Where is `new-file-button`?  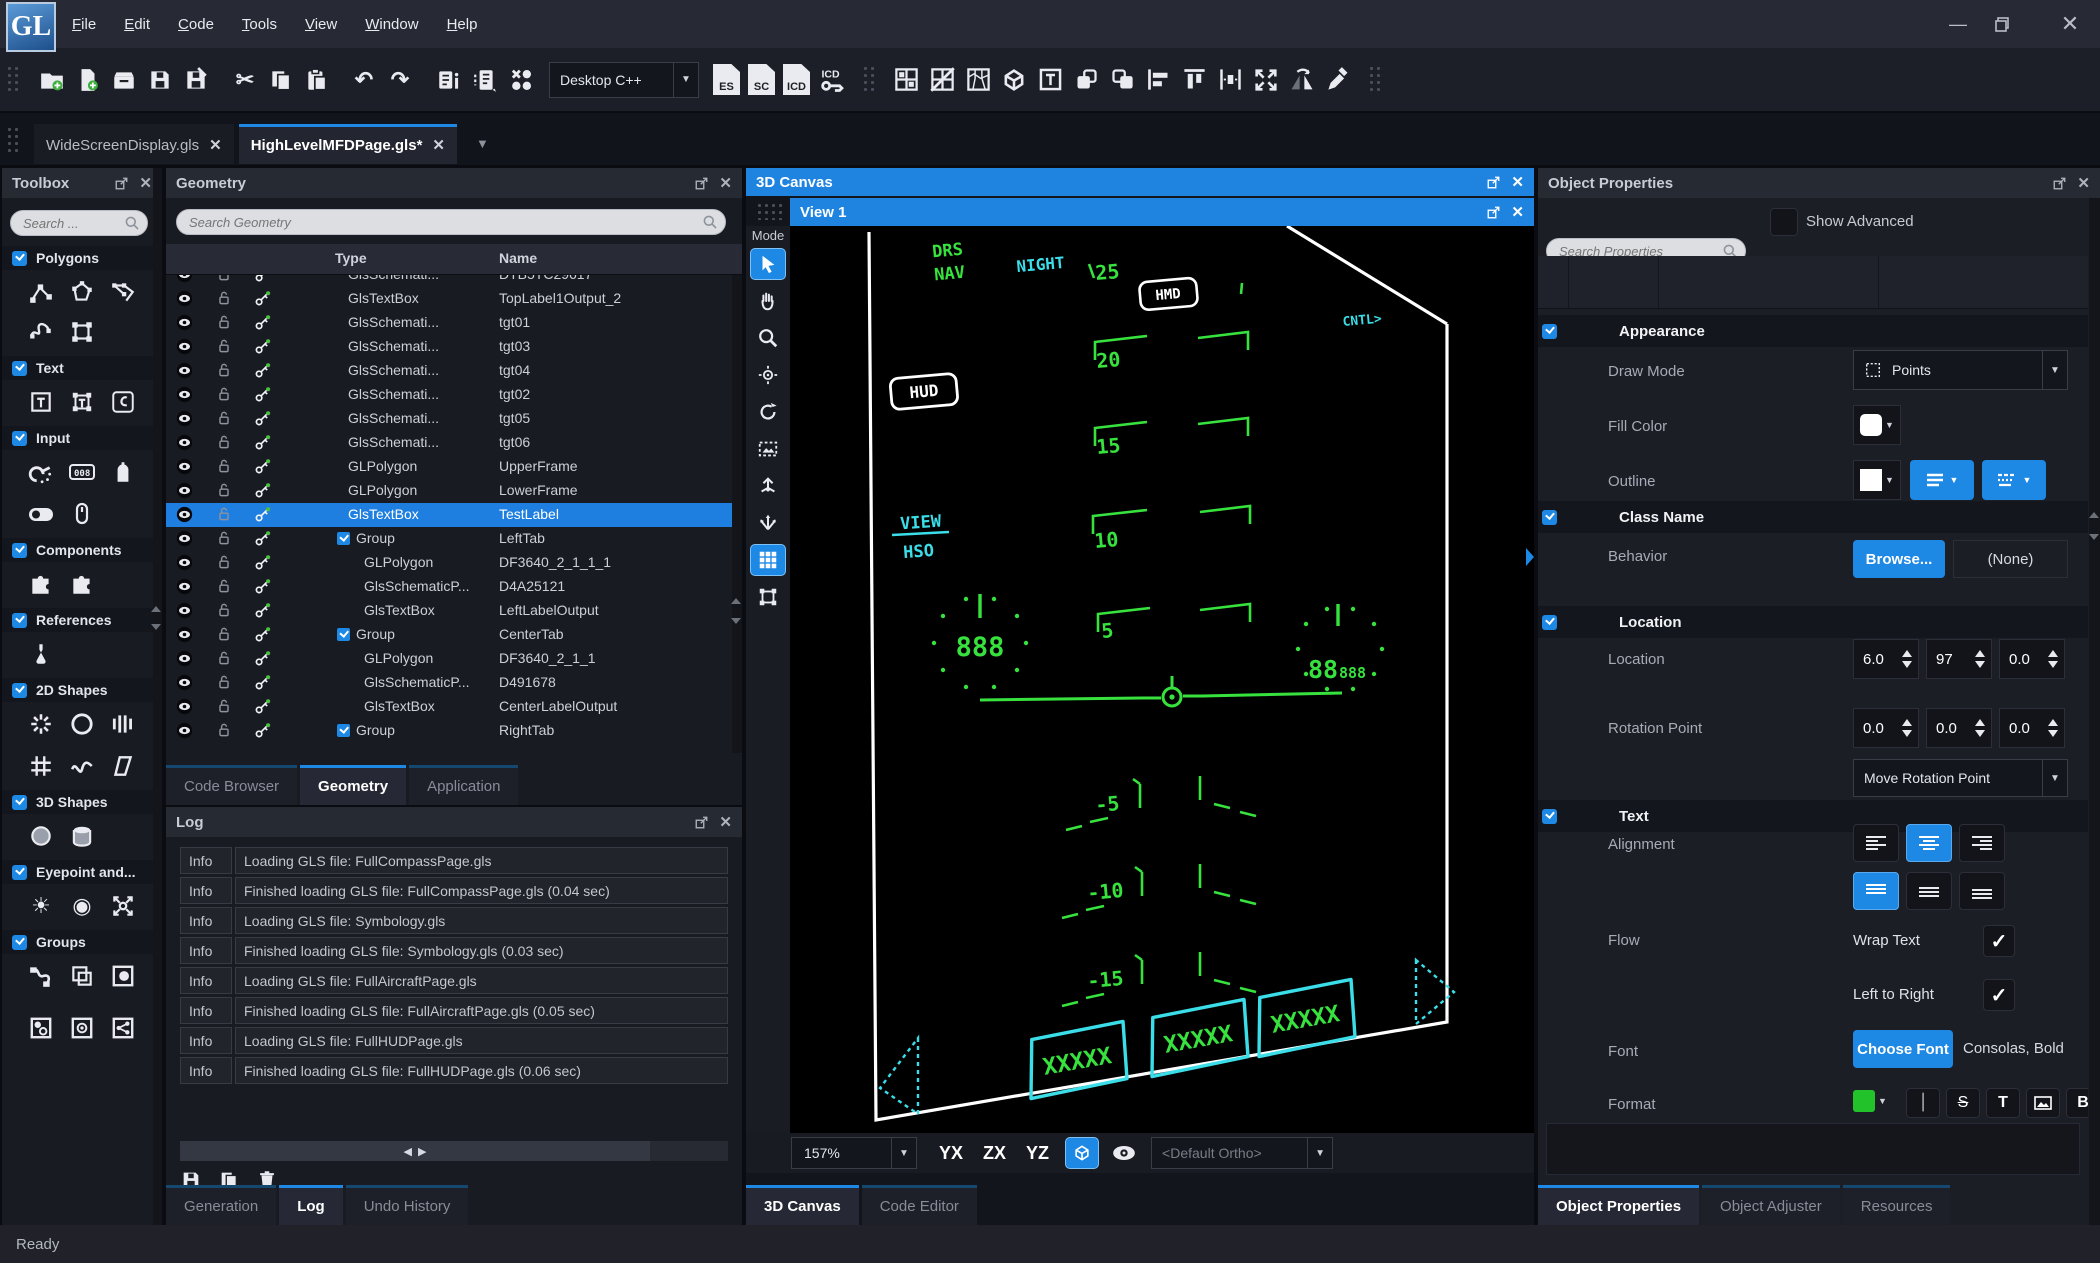
new-file-button is located at coordinates (88, 80).